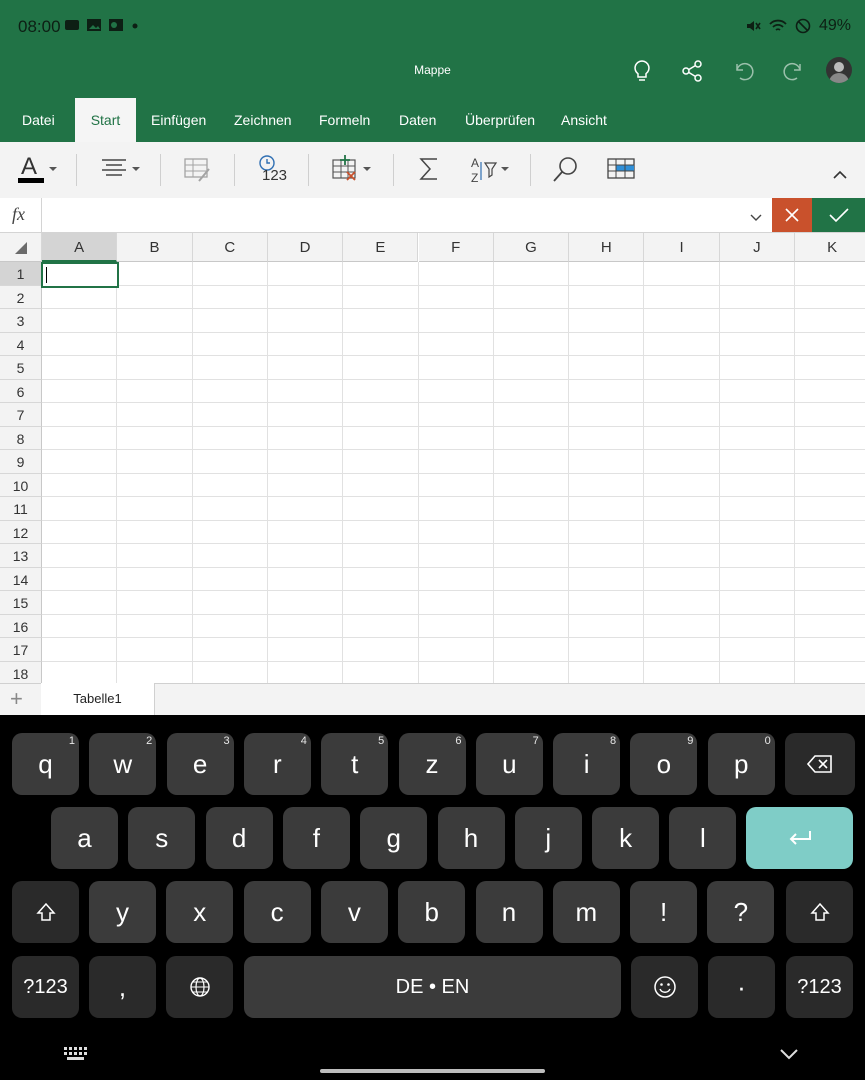 The width and height of the screenshot is (865, 1080). Describe the element at coordinates (21, 368) in the screenshot. I see `row-header-5: 5` at that location.